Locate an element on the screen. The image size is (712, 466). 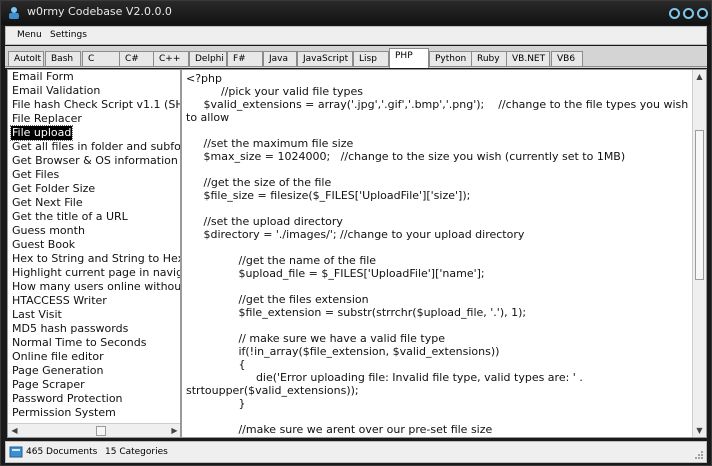
tab-cpp: C++ is located at coordinates (171, 59).